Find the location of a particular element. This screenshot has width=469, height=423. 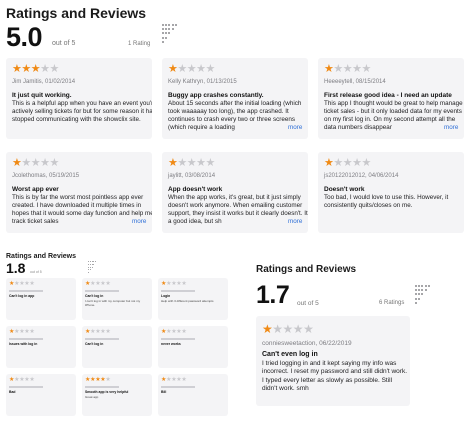

review-author-date: jaylitt, 03/08/2014 is located at coordinates (192, 176).